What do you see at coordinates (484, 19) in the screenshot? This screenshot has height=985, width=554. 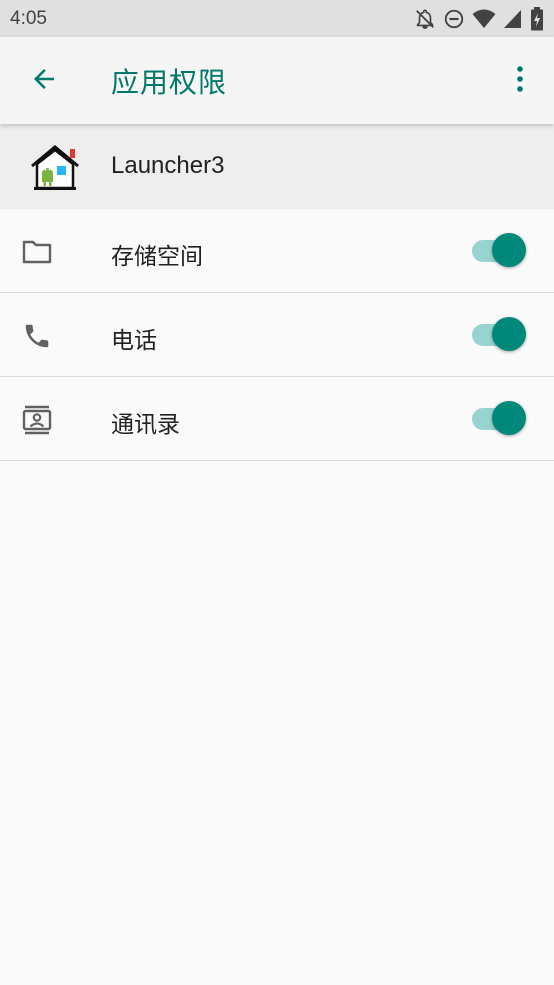 I see `wifi-icon` at bounding box center [484, 19].